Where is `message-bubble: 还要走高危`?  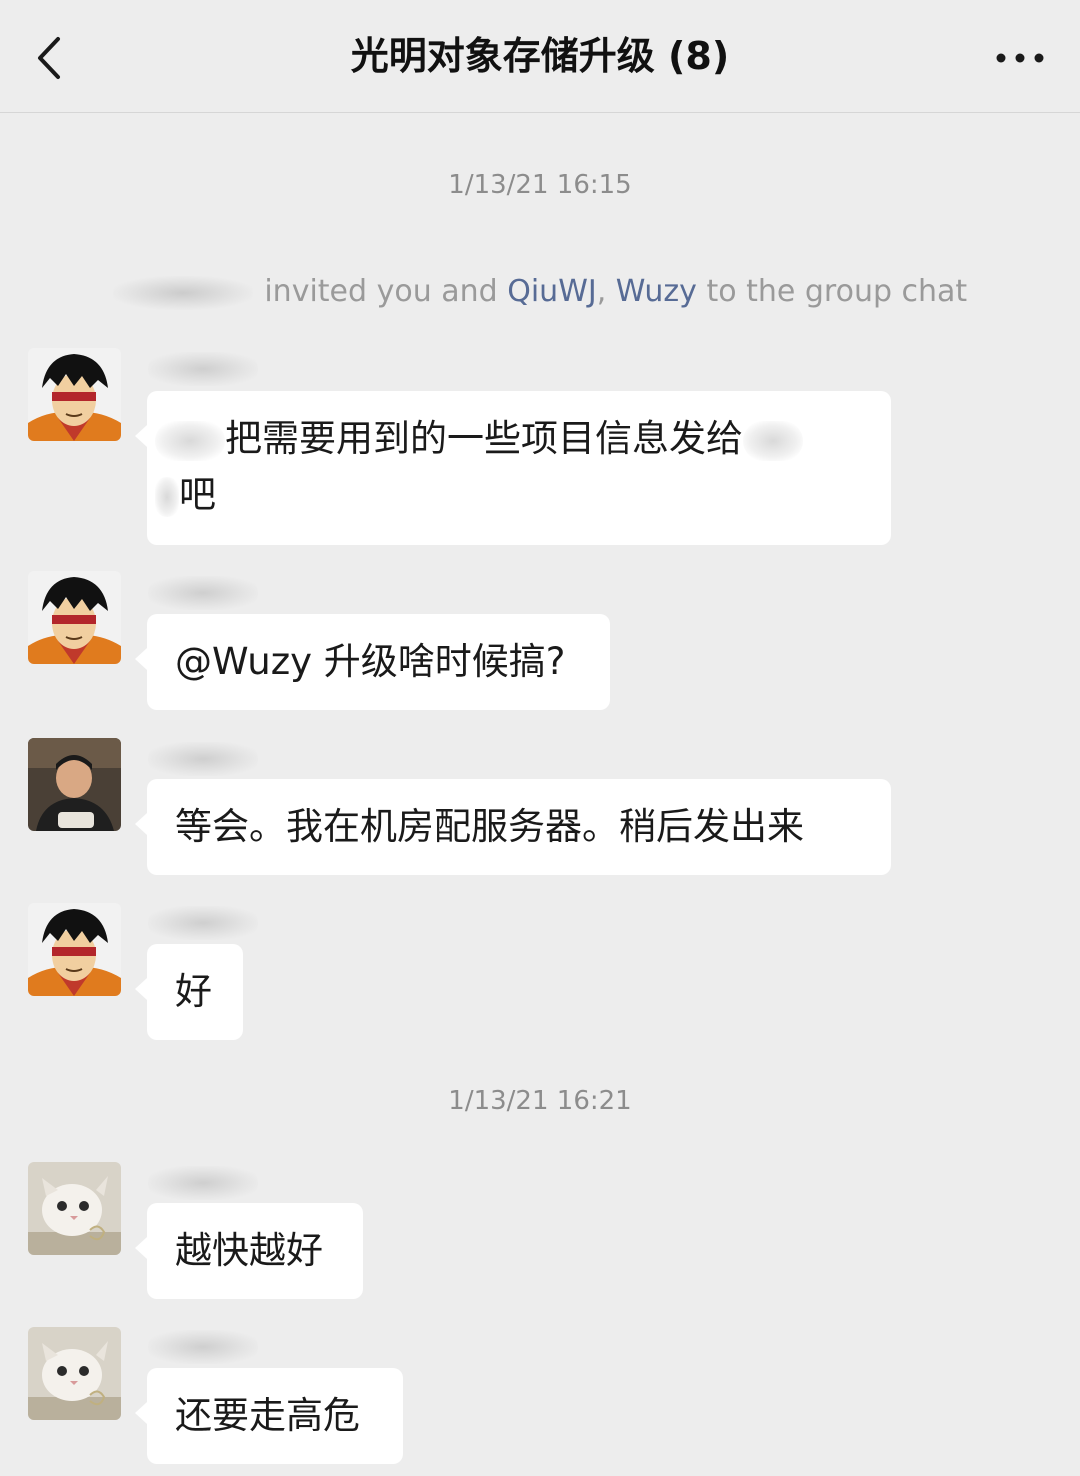
message-bubble: 还要走高危 is located at coordinates (269, 1416).